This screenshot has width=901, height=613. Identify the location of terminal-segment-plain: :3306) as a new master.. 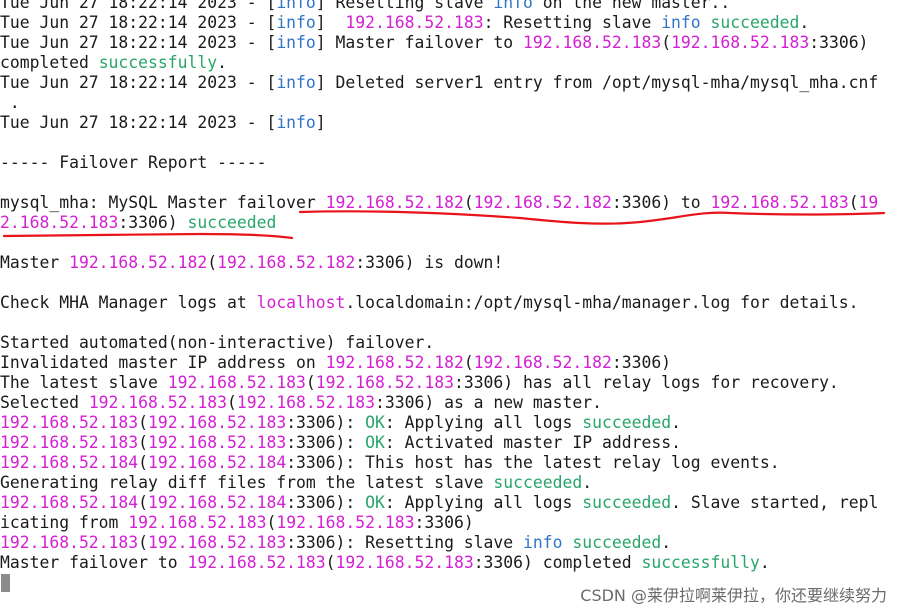
(488, 402).